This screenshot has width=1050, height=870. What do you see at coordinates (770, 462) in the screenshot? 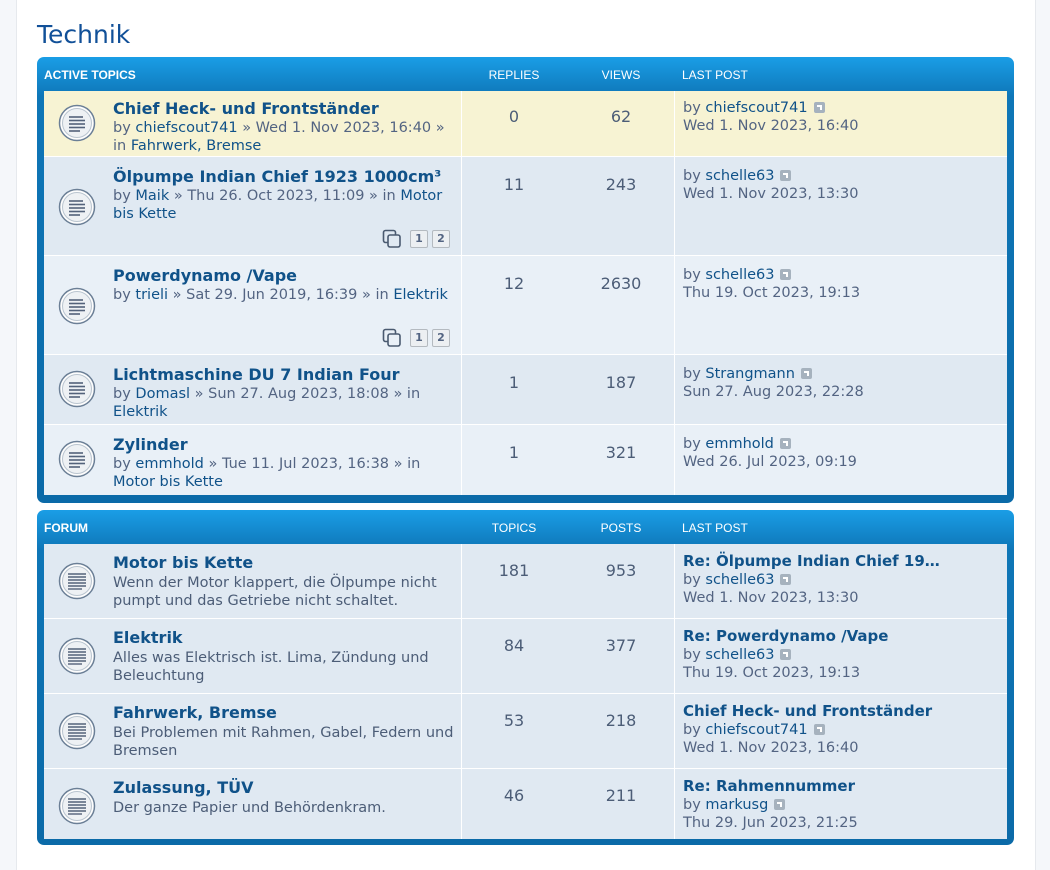
I see `last-post-date: Wed 26. Jul 2023, 09:19` at bounding box center [770, 462].